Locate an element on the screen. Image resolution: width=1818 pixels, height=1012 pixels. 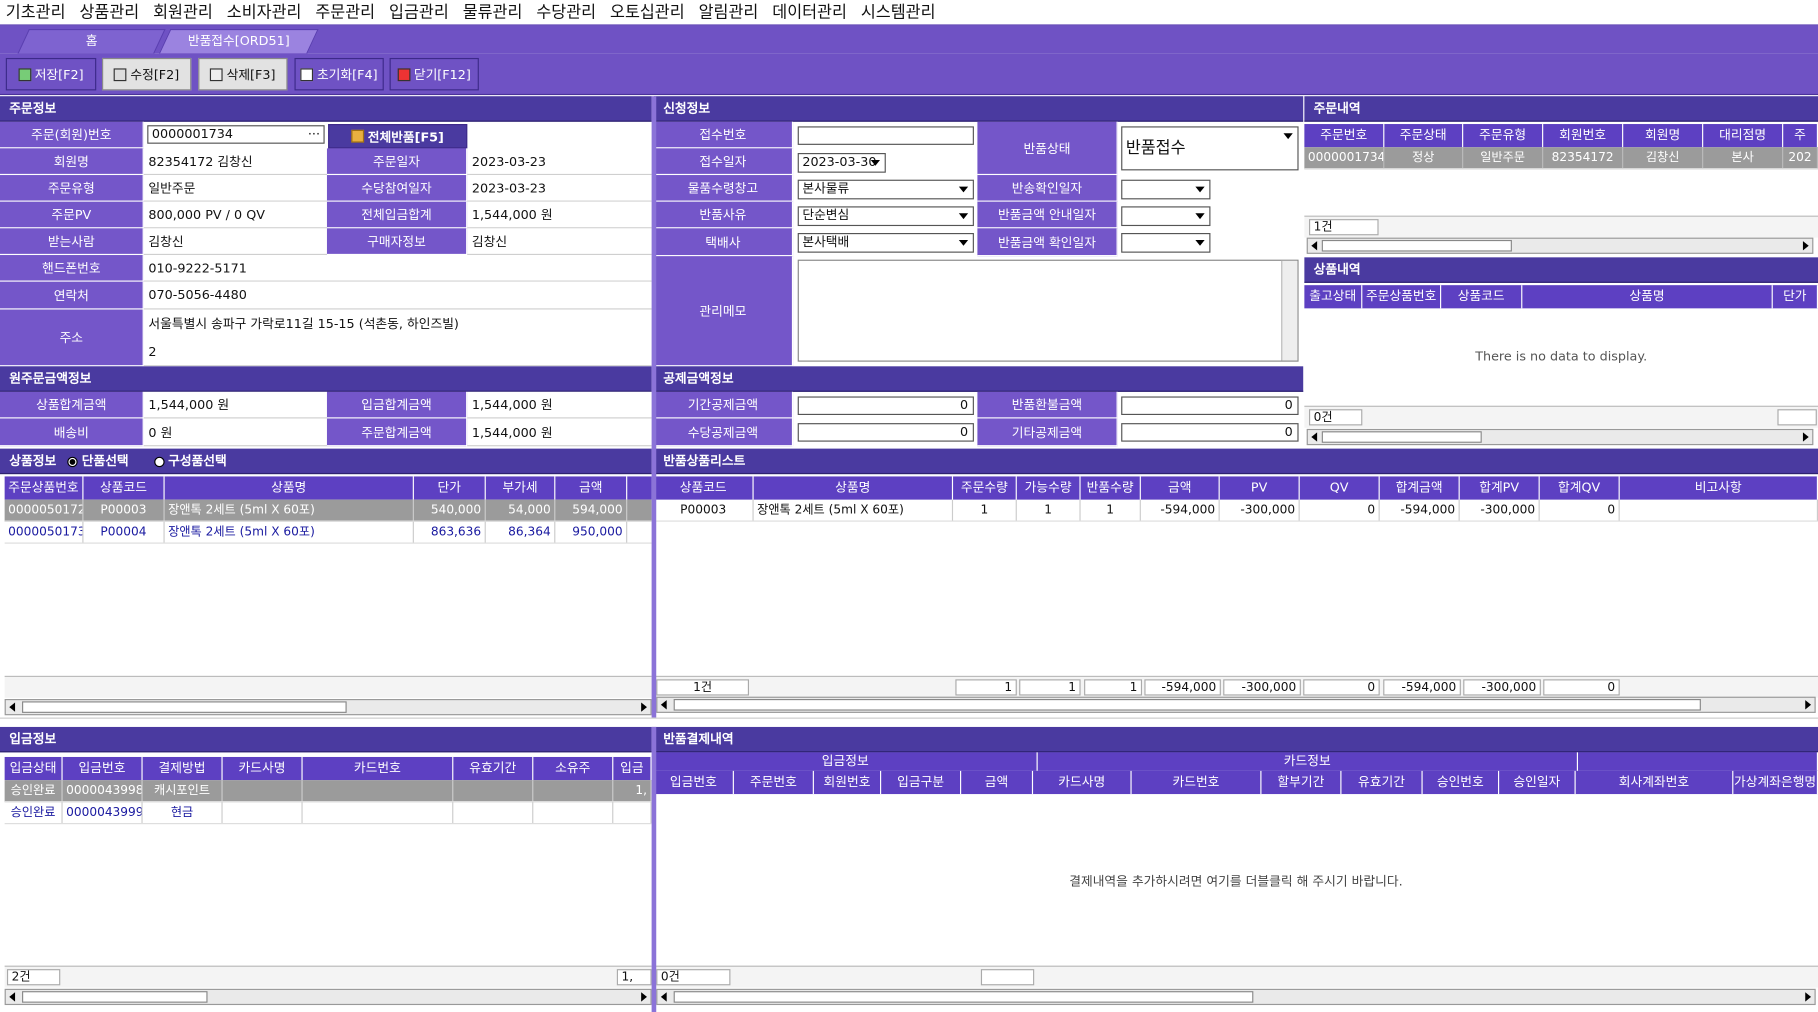
memo-textarea is located at coordinates (1048, 310).